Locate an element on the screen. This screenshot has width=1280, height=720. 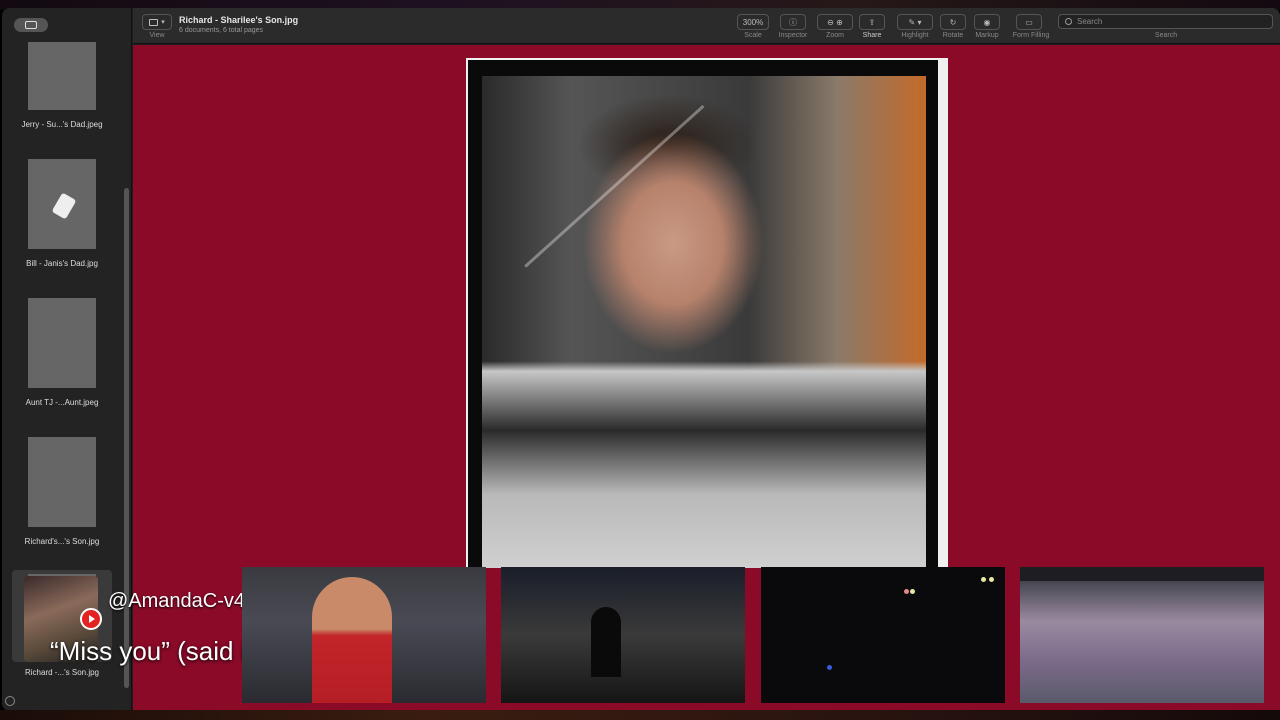
highlight-label: Highlight is located at coordinates (915, 35).